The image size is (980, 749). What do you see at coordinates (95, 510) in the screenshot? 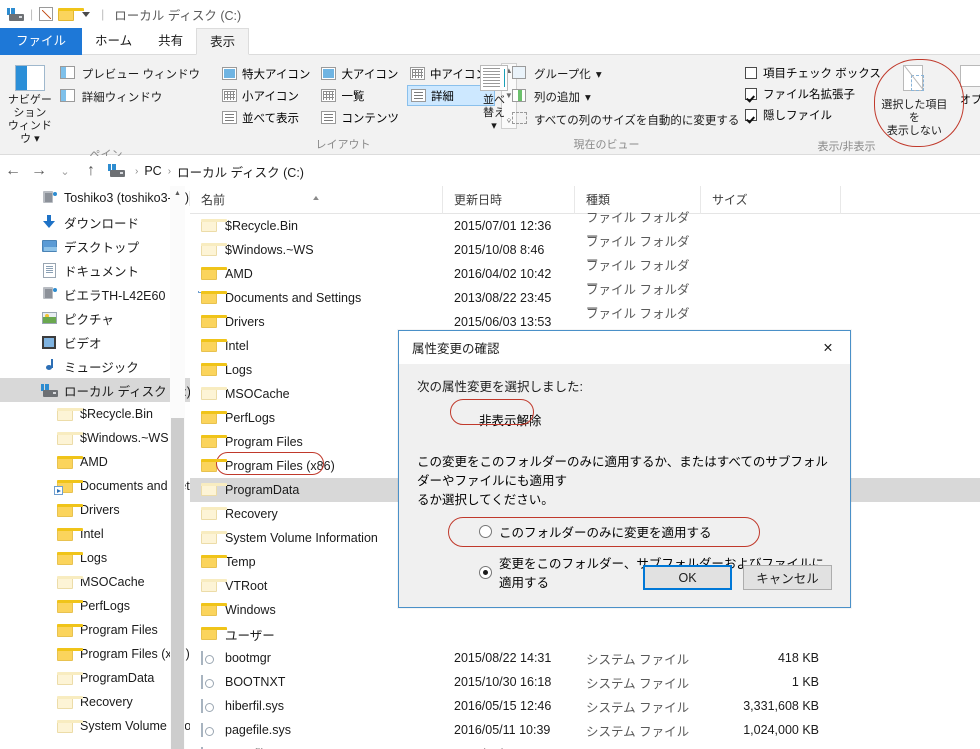
I see `tree-item: Drivers` at bounding box center [95, 510].